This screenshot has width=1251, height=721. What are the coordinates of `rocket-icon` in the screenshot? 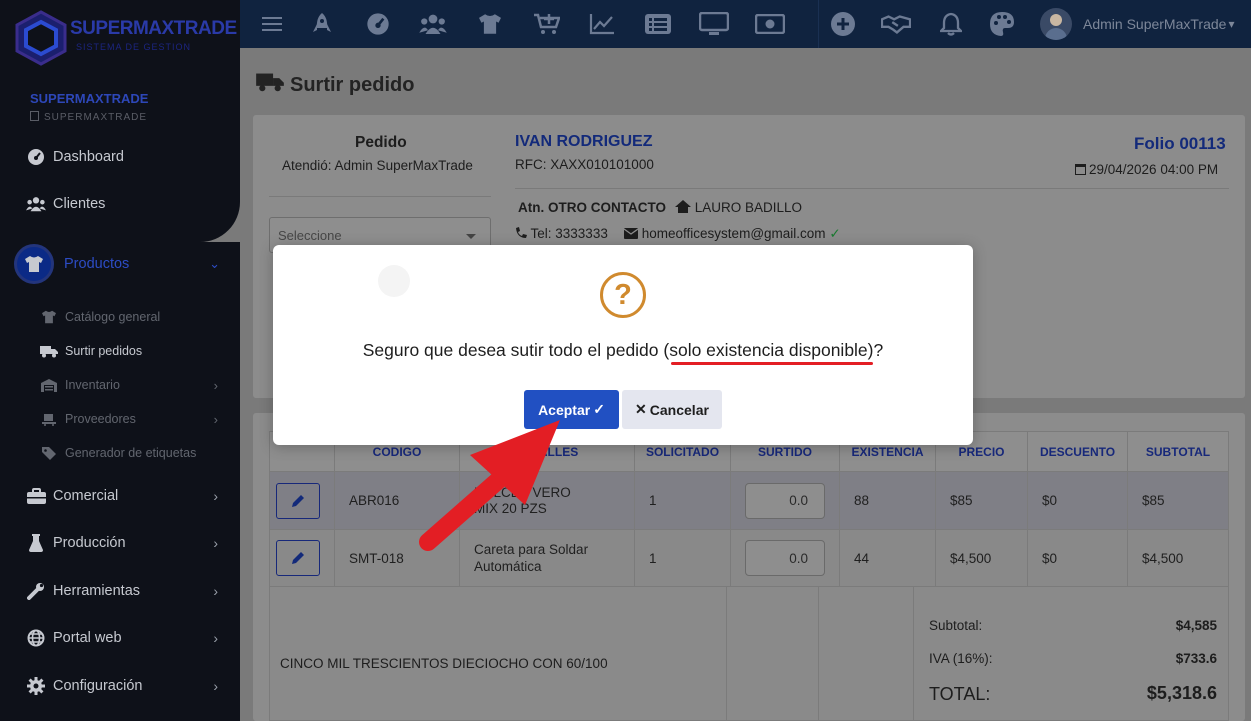 It's located at (322, 24).